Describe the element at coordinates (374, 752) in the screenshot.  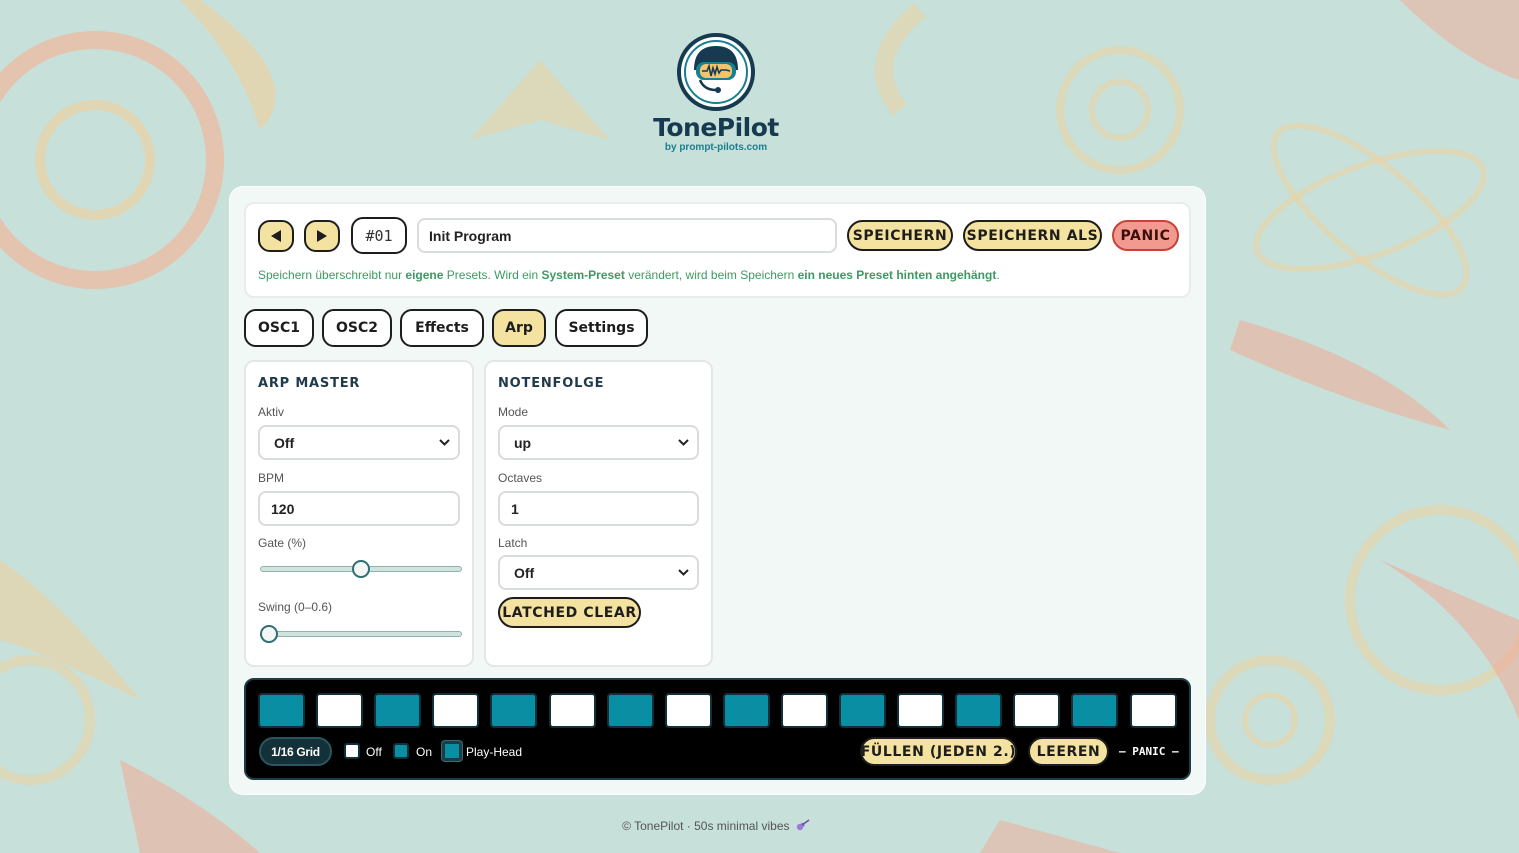
I see `legend-off-label: Off` at that location.